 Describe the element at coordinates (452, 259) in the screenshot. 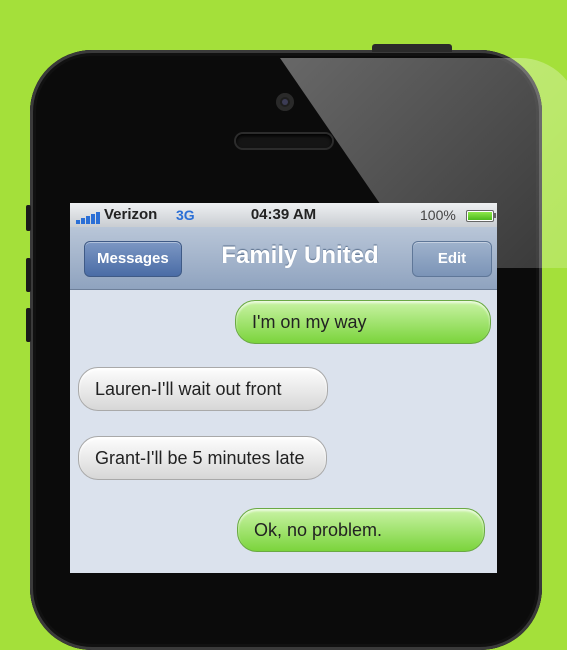

I see `edit-button: Edit` at that location.